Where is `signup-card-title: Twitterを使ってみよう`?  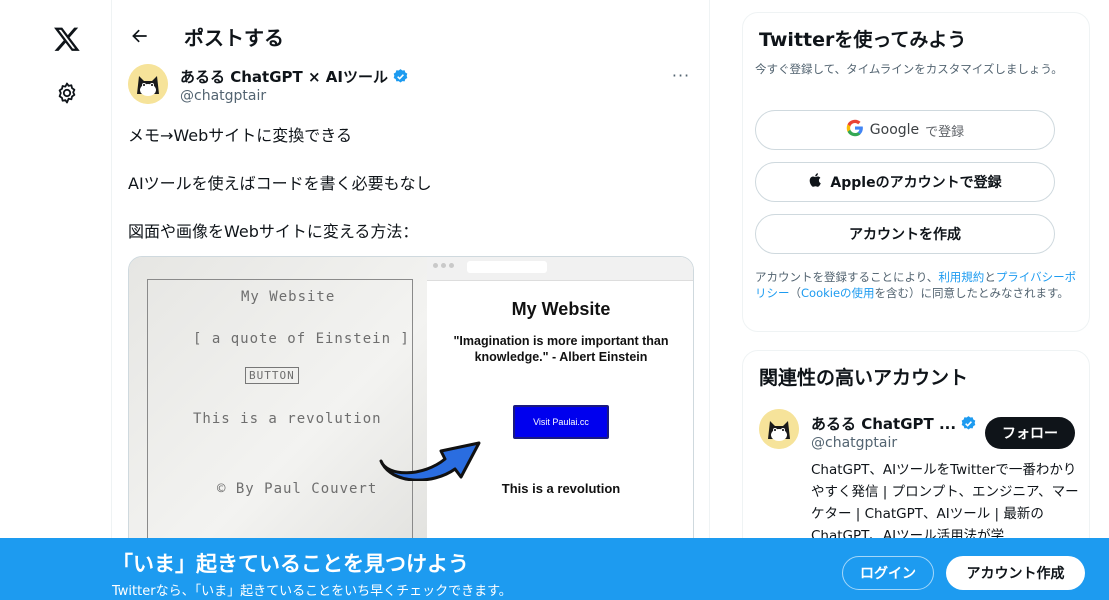 signup-card-title: Twitterを使ってみよう is located at coordinates (863, 40).